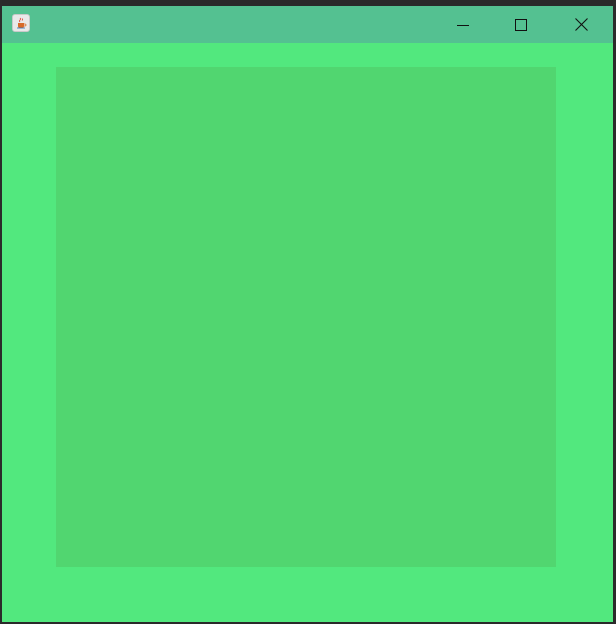  What do you see at coordinates (307, 24) in the screenshot?
I see `title-bar` at bounding box center [307, 24].